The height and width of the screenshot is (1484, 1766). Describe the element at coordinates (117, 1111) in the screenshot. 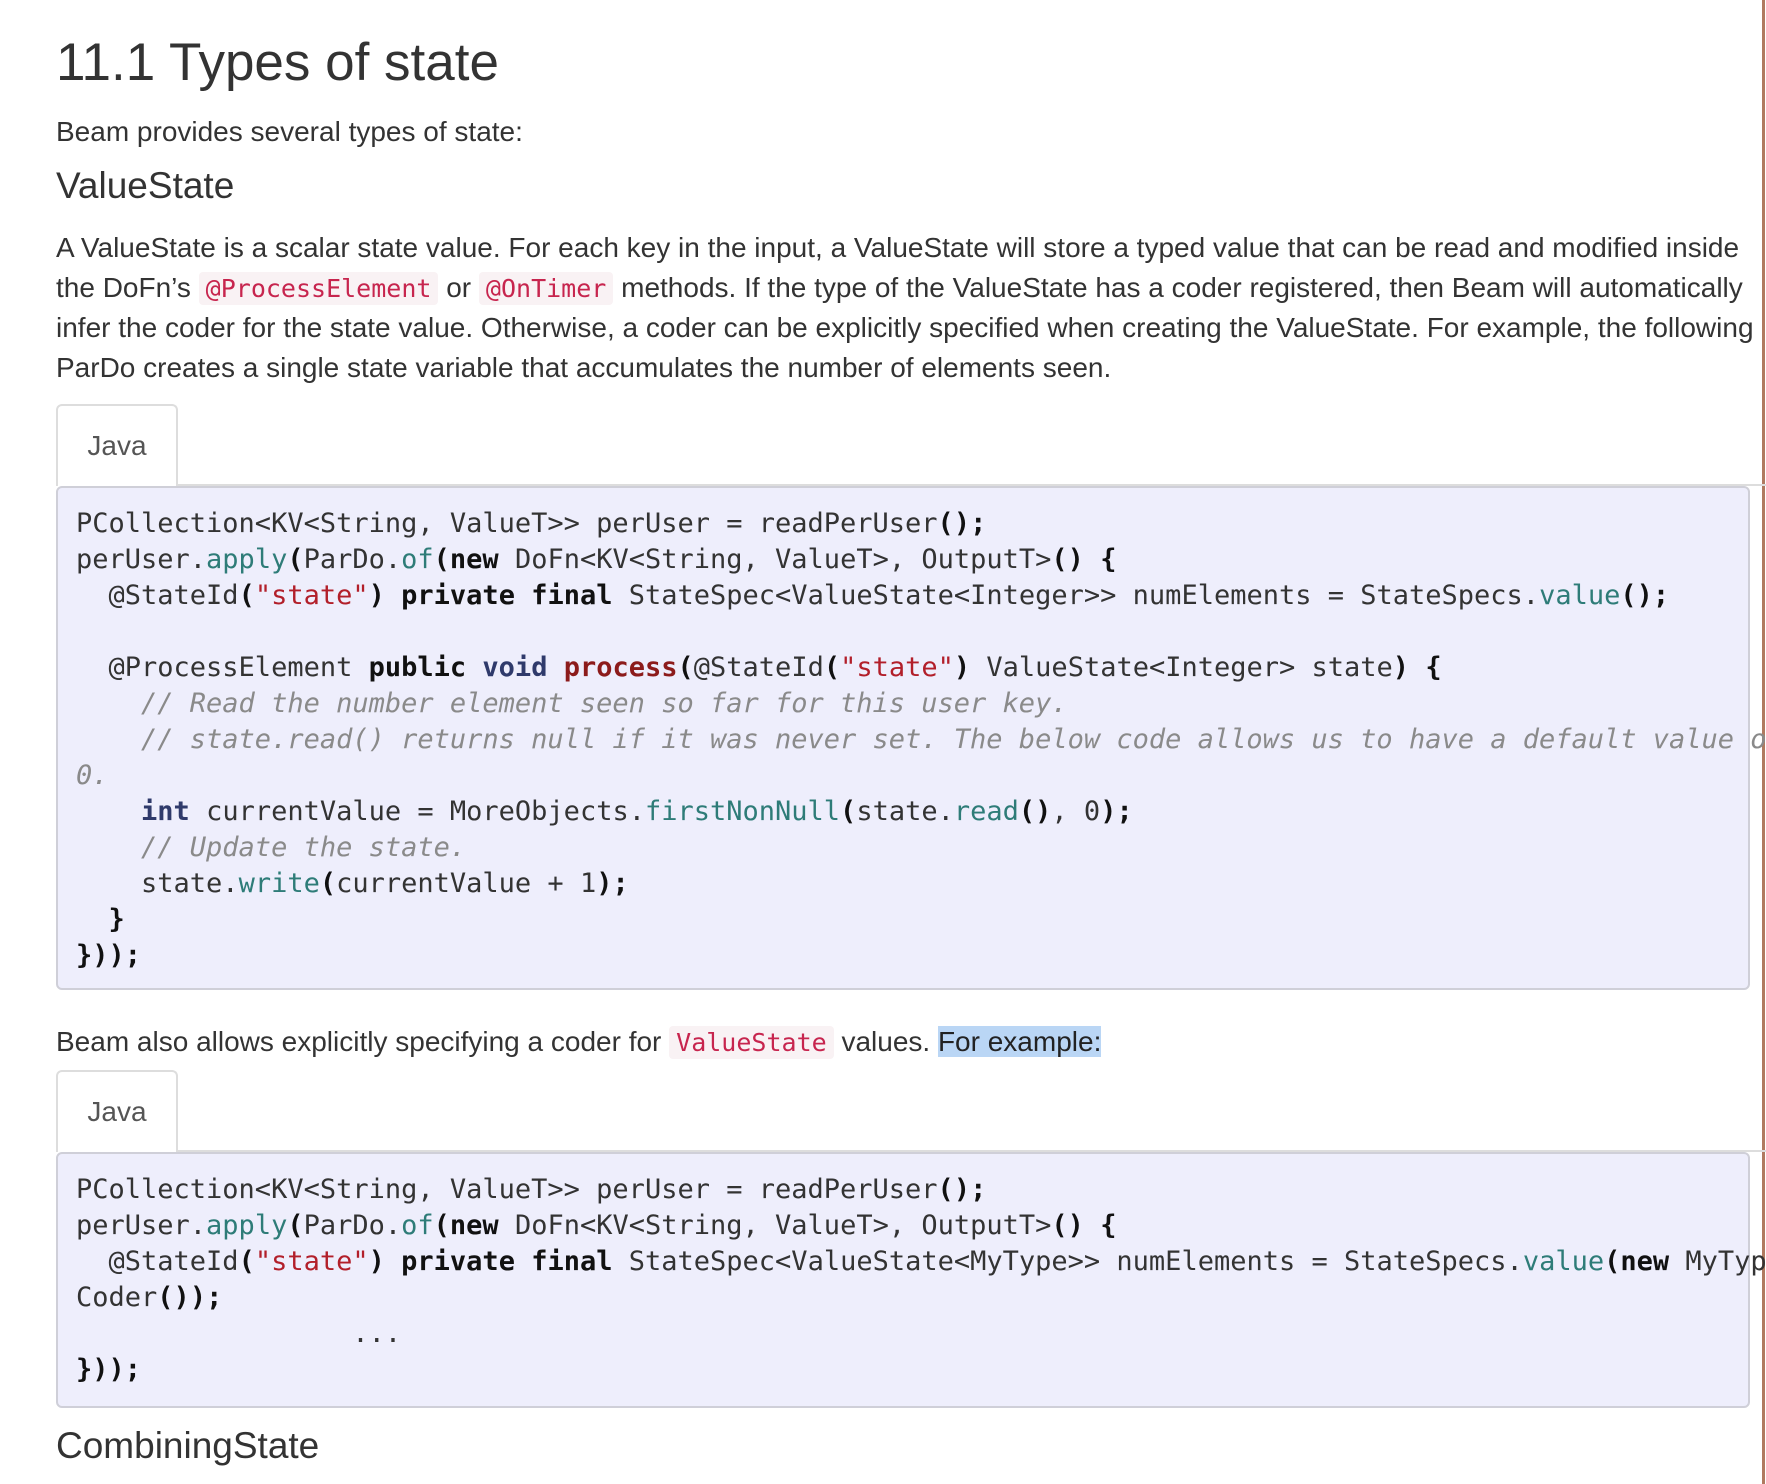

I see `tab-java-2: Java` at that location.